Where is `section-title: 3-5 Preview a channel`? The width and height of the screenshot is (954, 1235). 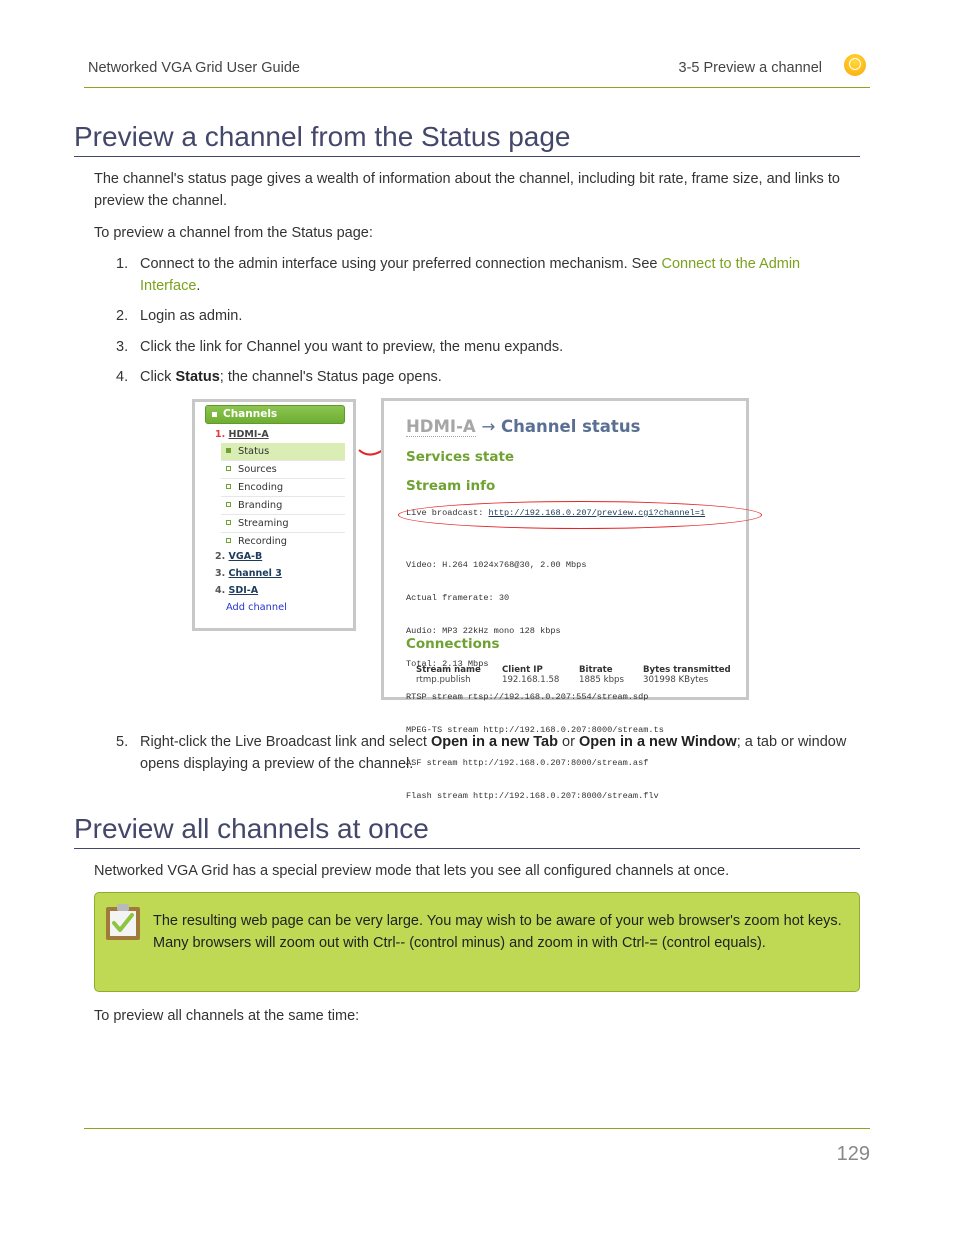
section-title: 3-5 Preview a channel is located at coordinates (750, 68).